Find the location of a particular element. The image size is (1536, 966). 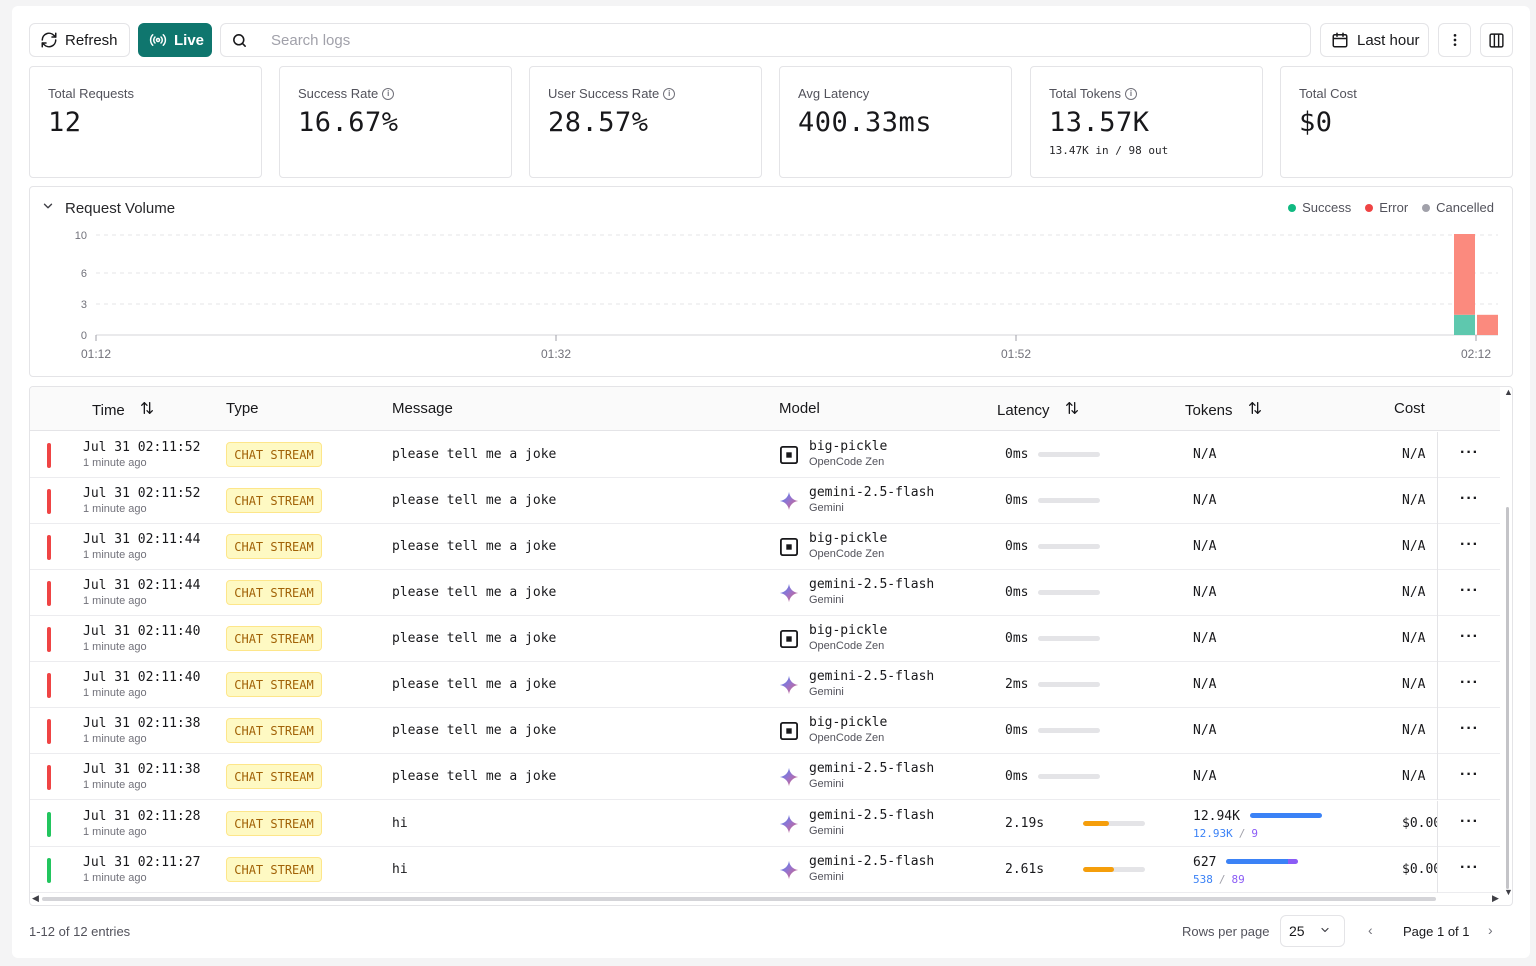

stat-label: Success Rate is located at coordinates (338, 93).